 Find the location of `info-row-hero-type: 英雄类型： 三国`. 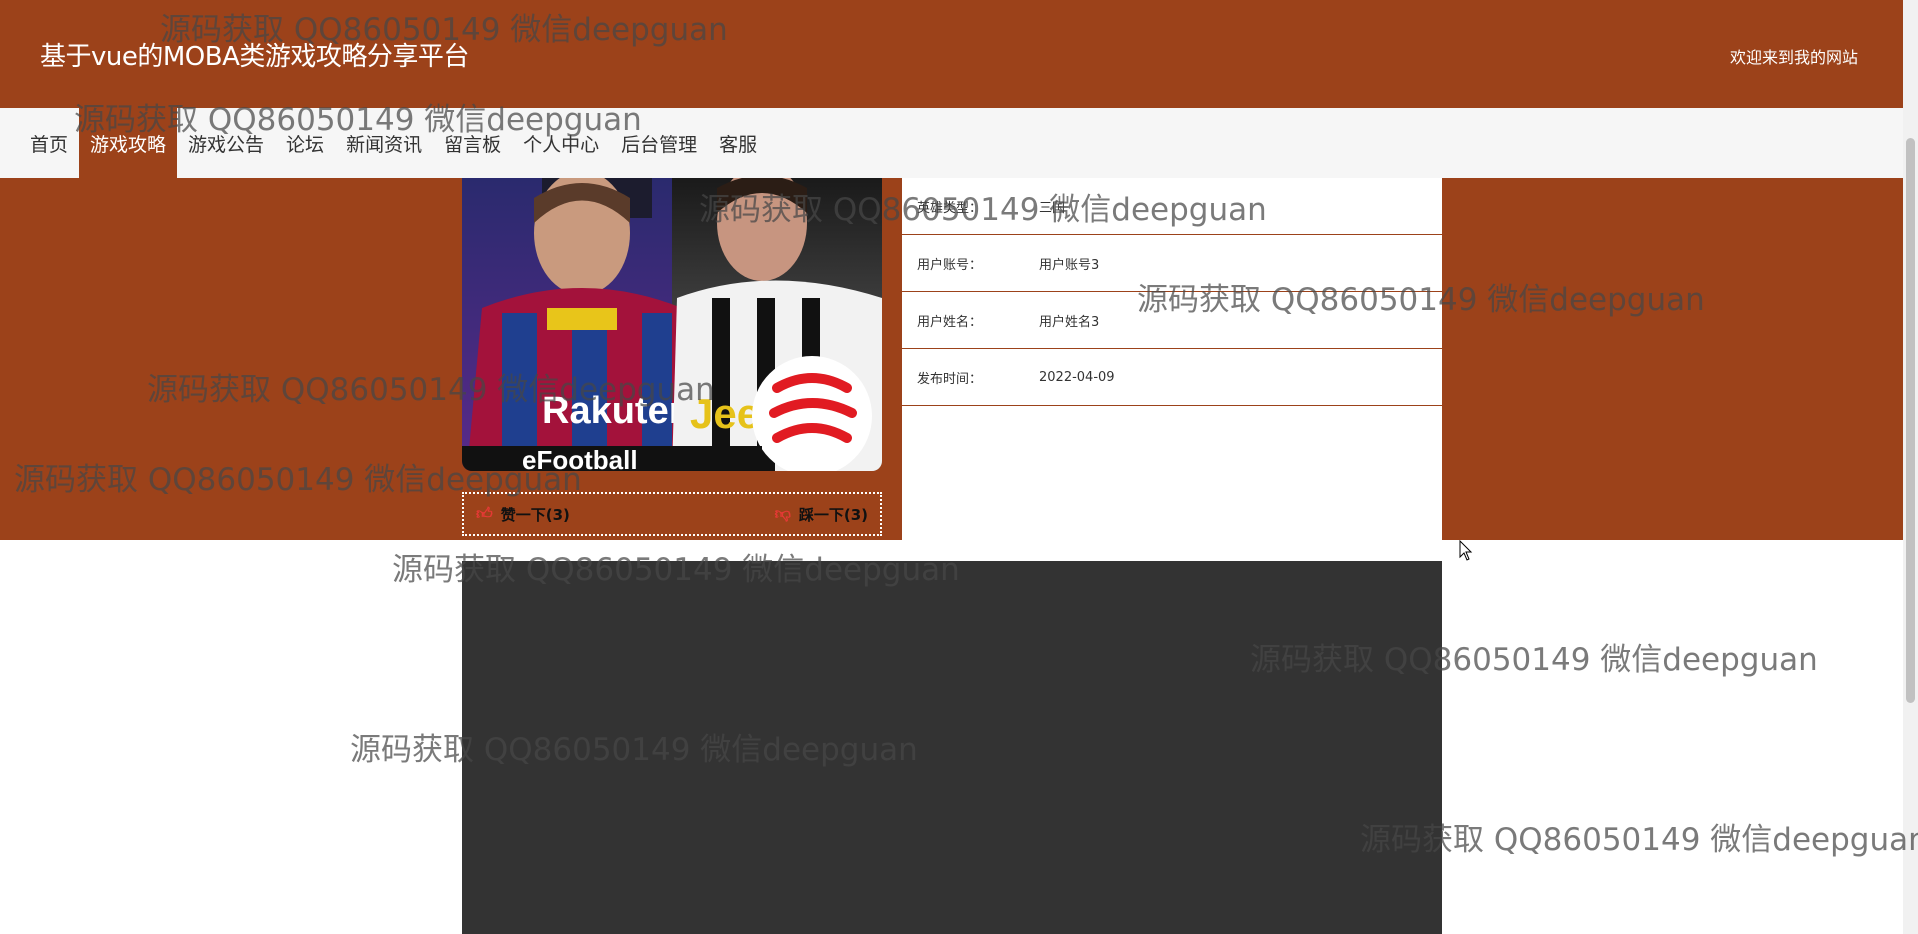

info-row-hero-type: 英雄类型： 三国 is located at coordinates (1172, 206).